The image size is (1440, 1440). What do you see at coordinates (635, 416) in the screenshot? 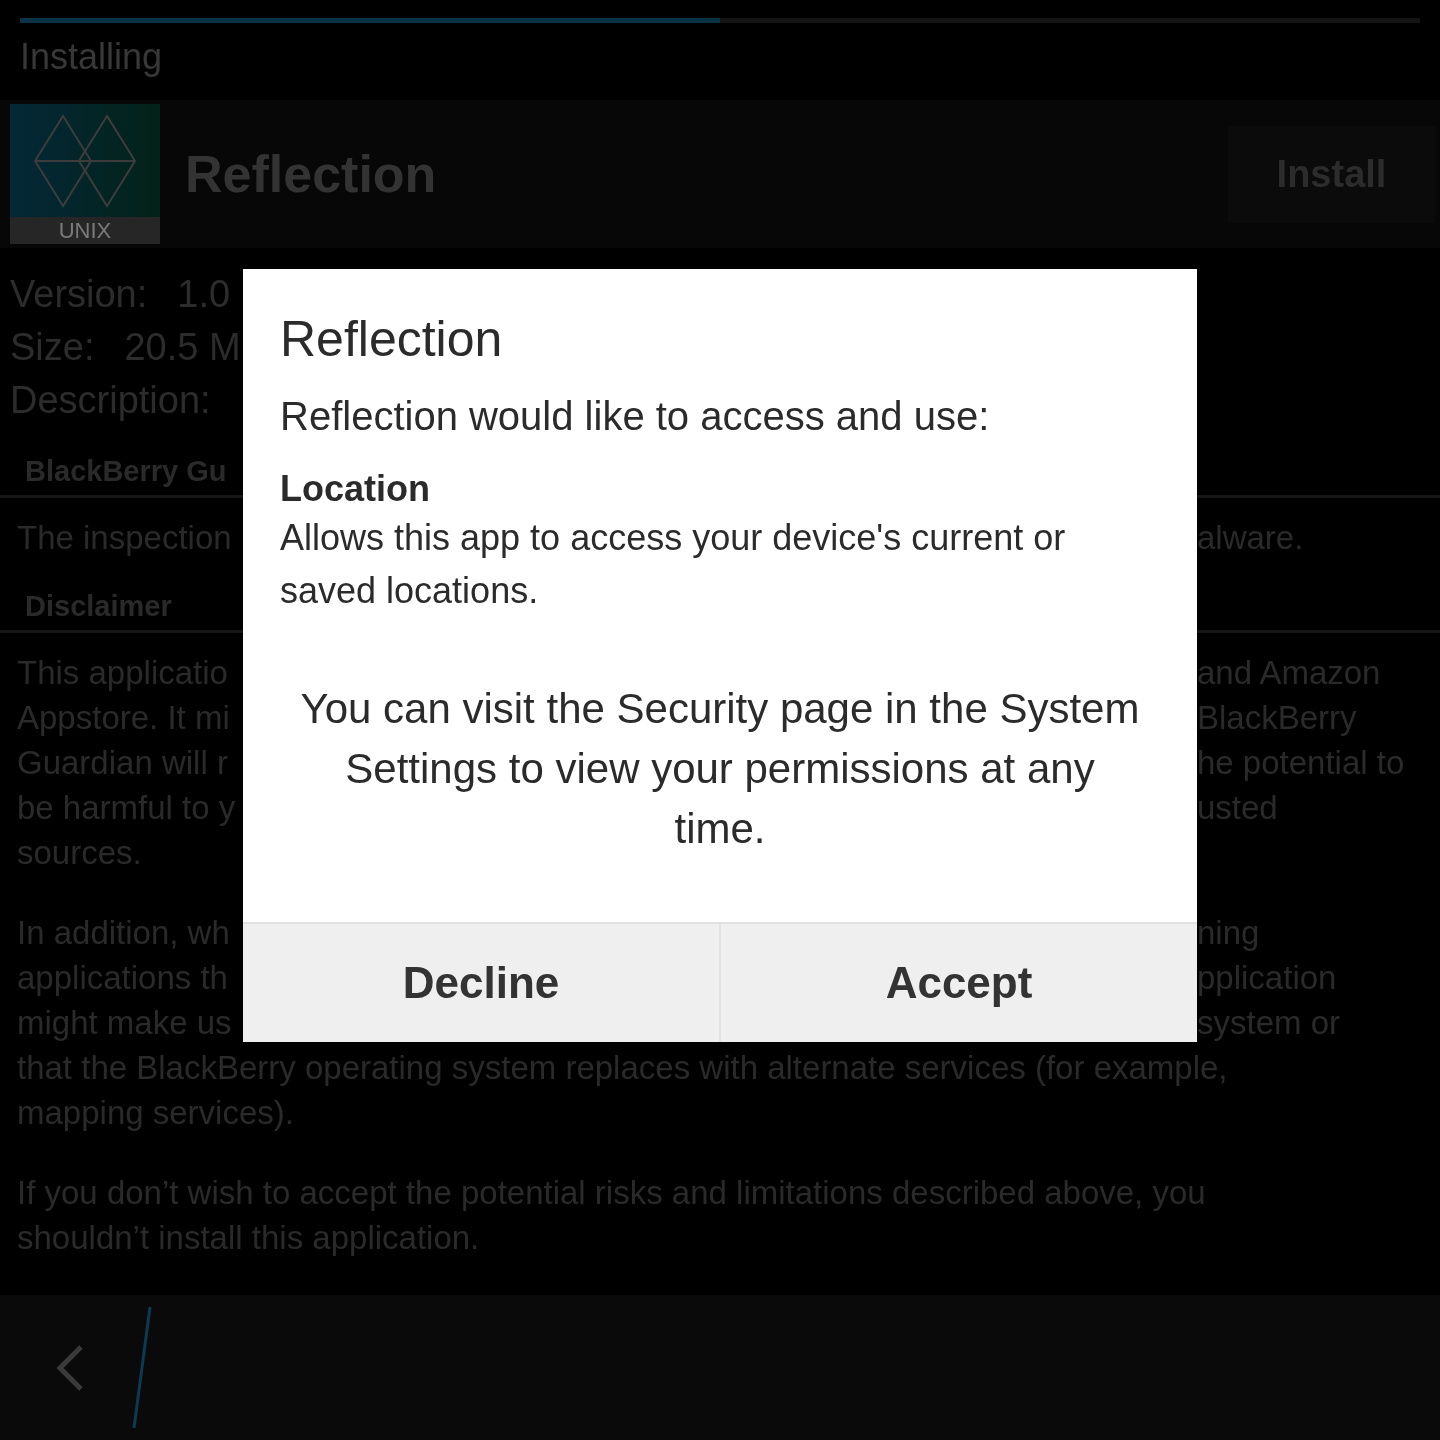
I see `dialog-text: Reflection would like to access and use:` at bounding box center [635, 416].